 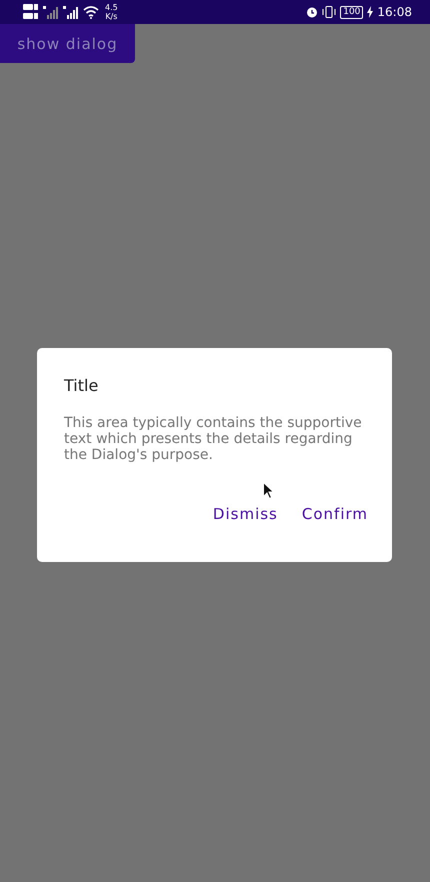 I want to click on dialog-action-button: Confirm, so click(x=335, y=514).